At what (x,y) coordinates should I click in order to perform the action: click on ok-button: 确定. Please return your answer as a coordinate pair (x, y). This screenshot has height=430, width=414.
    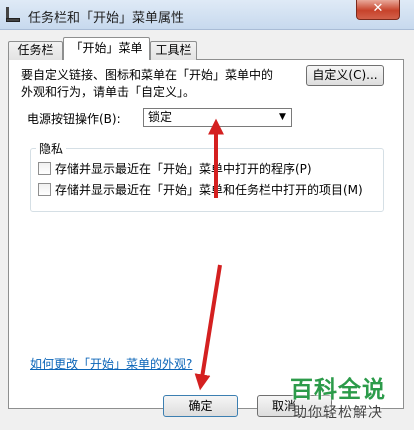
    Looking at the image, I should click on (200, 406).